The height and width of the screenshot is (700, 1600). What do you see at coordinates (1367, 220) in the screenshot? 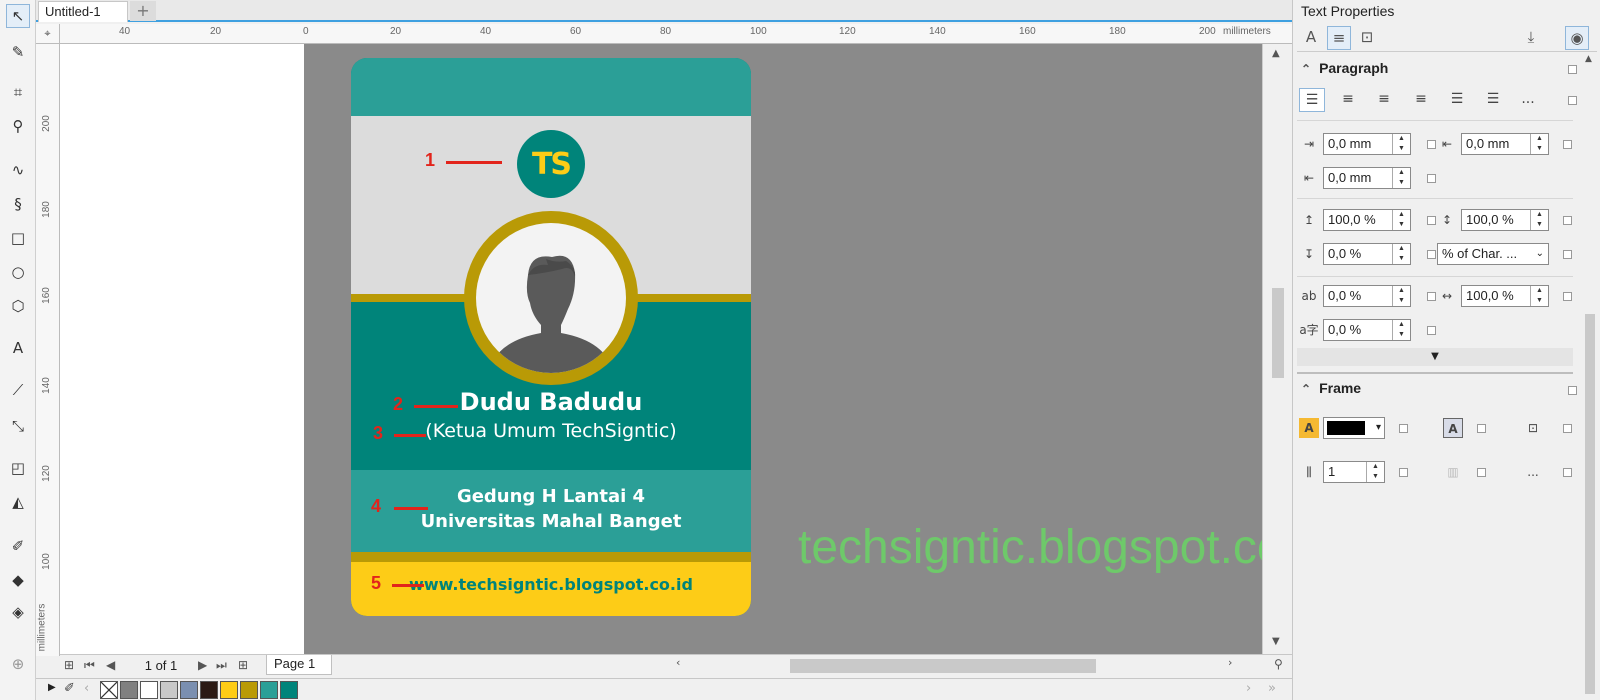
I see `before-paragraph-field: 100,0 % ▲ ▼` at bounding box center [1367, 220].